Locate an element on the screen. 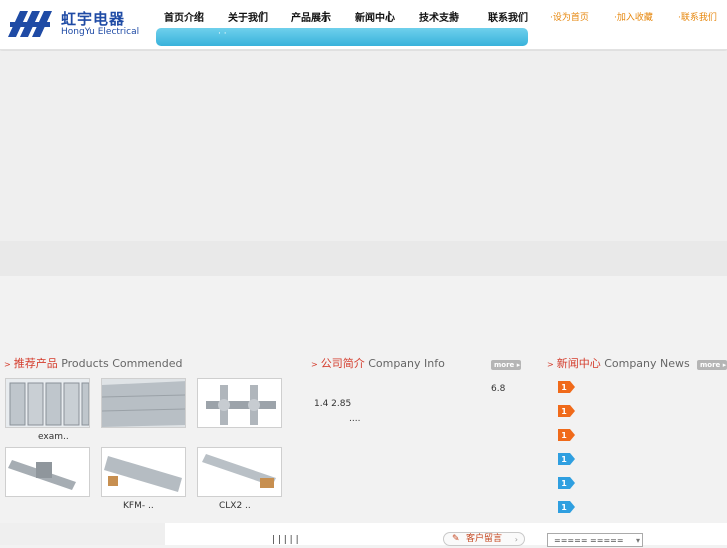 The width and height of the screenshot is (727, 548). products-title-en: Products Commended is located at coordinates (122, 363).